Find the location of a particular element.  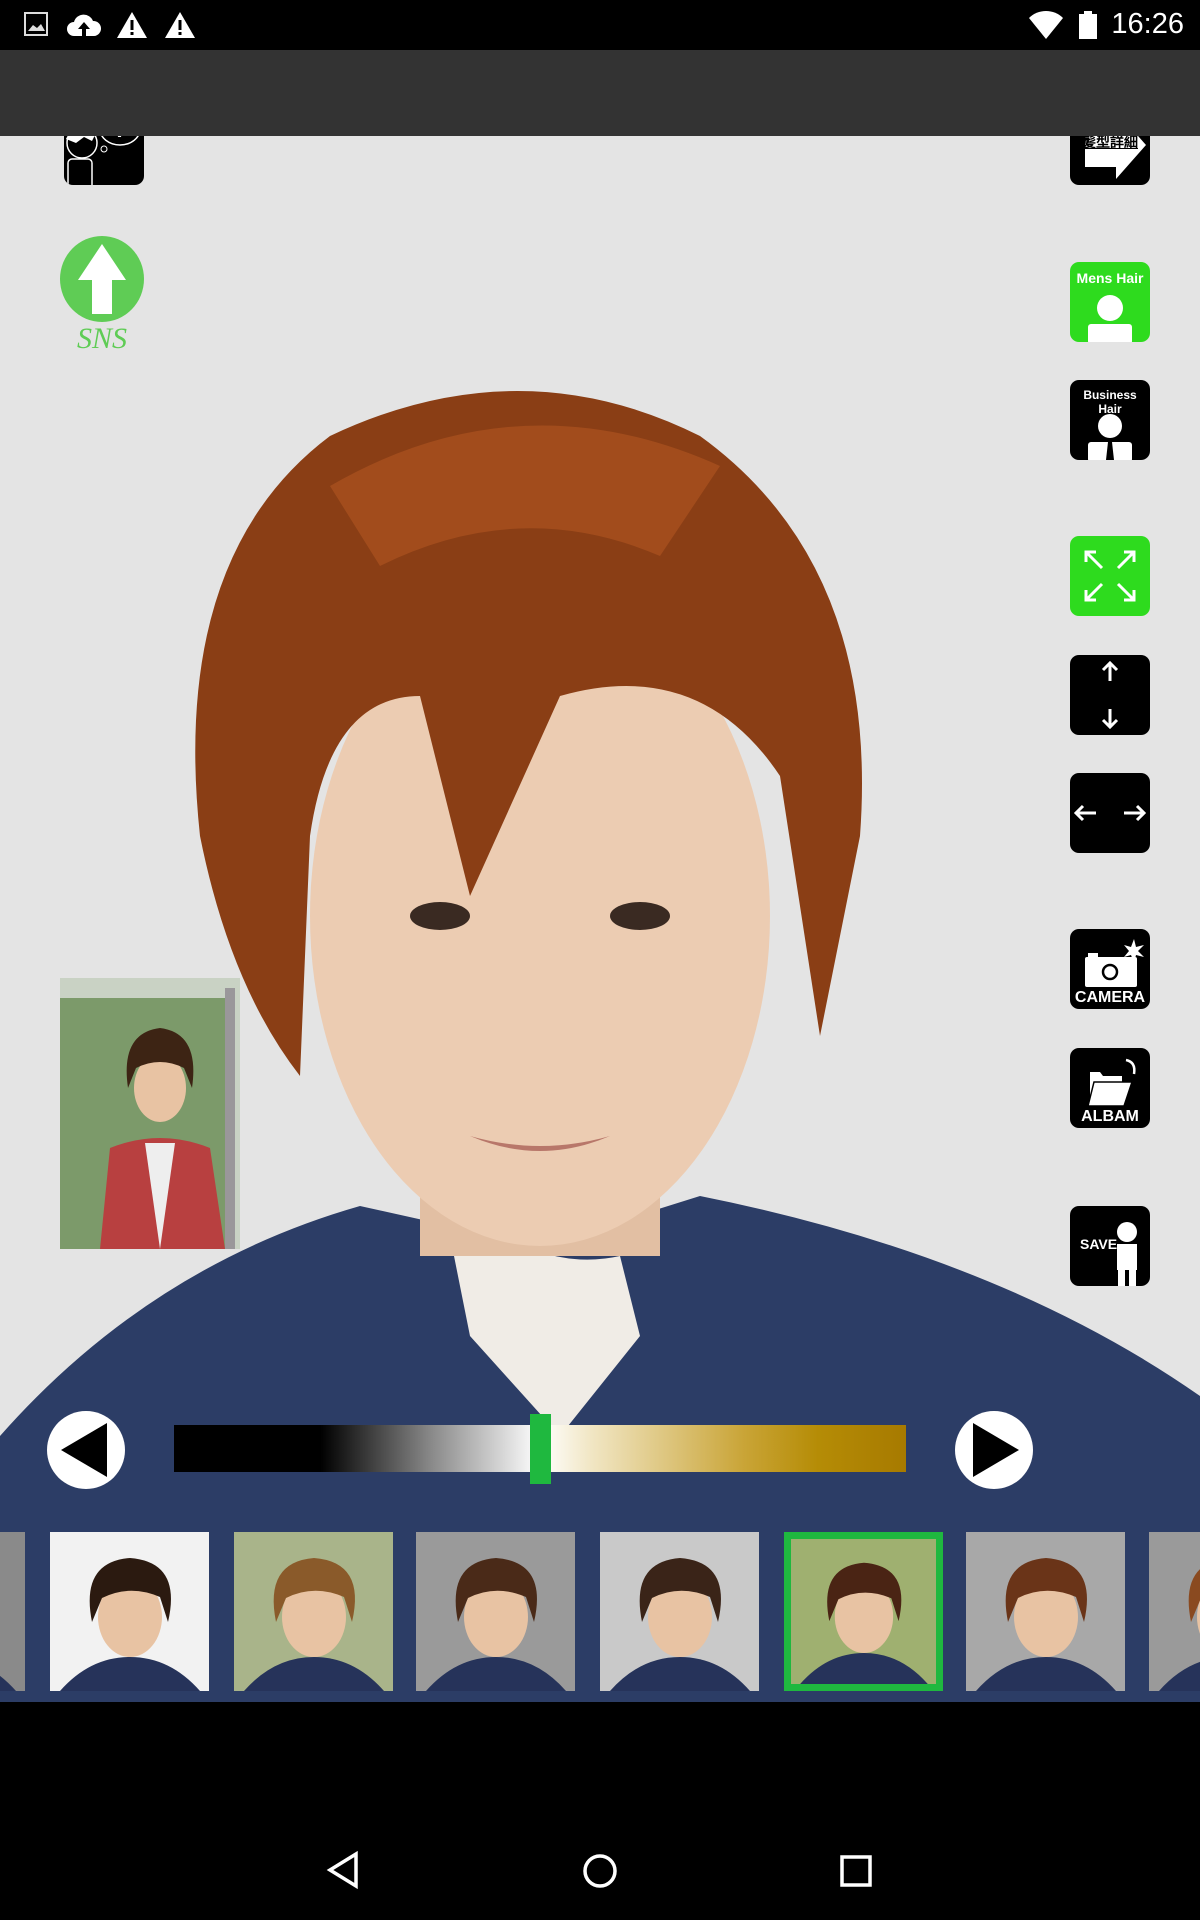

clock: 16:26 is located at coordinates (1147, 24).